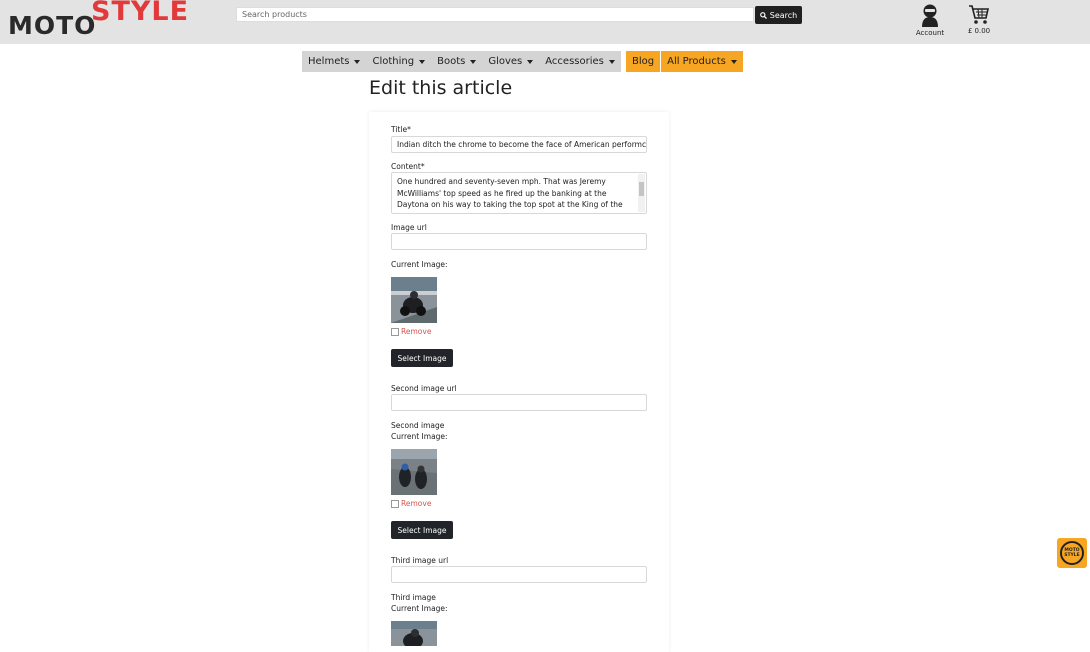  Describe the element at coordinates (414, 472) in the screenshot. I see `second-image-thumbnail` at that location.